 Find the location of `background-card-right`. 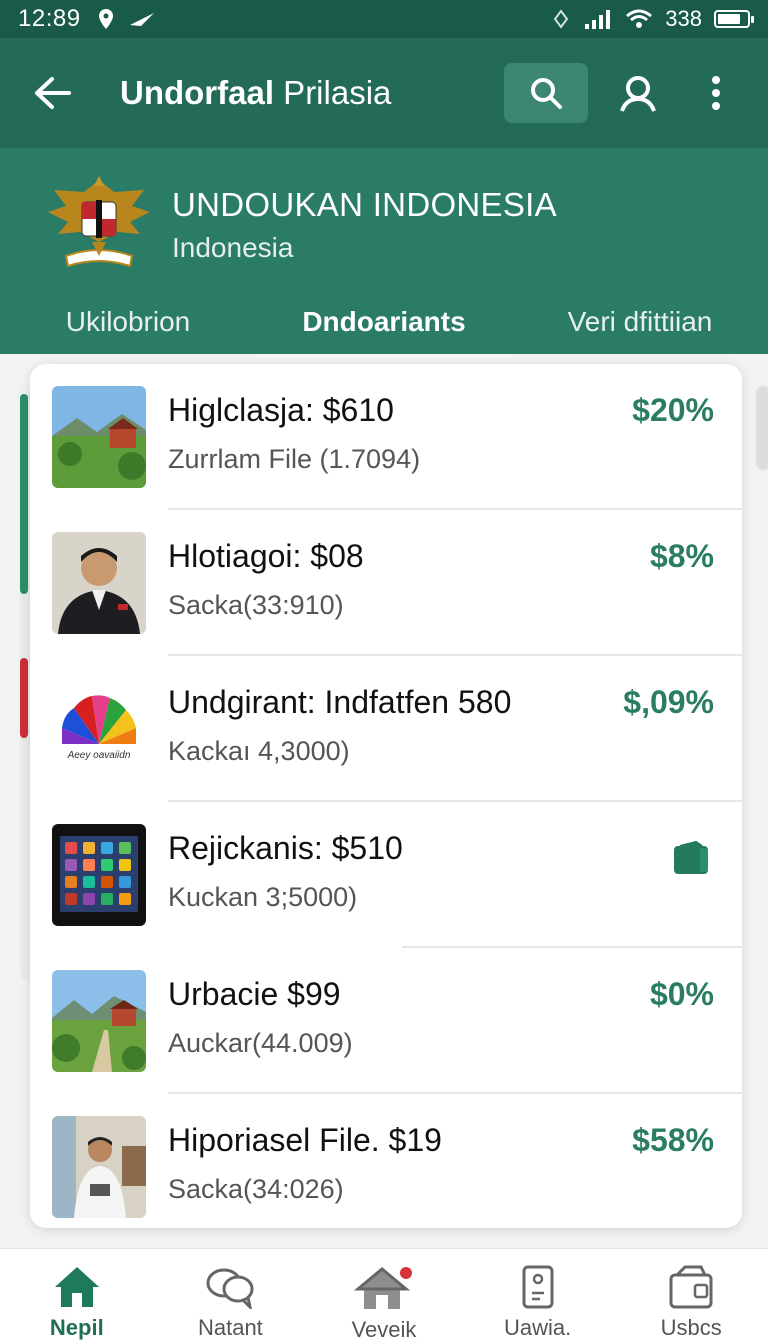

background-card-right is located at coordinates (762, 428).